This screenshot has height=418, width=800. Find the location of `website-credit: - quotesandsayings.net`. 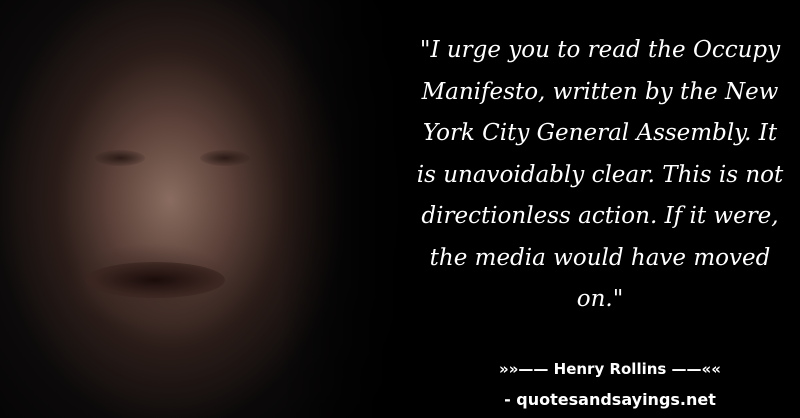

website-credit: - quotesandsayings.net is located at coordinates (610, 399).